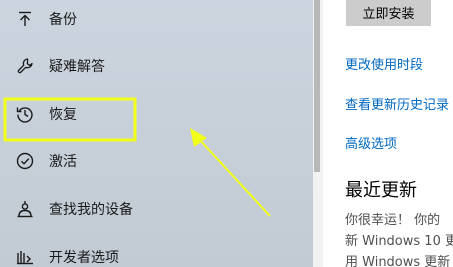 This screenshot has width=453, height=267. What do you see at coordinates (156, 250) in the screenshot?
I see `sidebar-item-developer-options: 开发者选项` at bounding box center [156, 250].